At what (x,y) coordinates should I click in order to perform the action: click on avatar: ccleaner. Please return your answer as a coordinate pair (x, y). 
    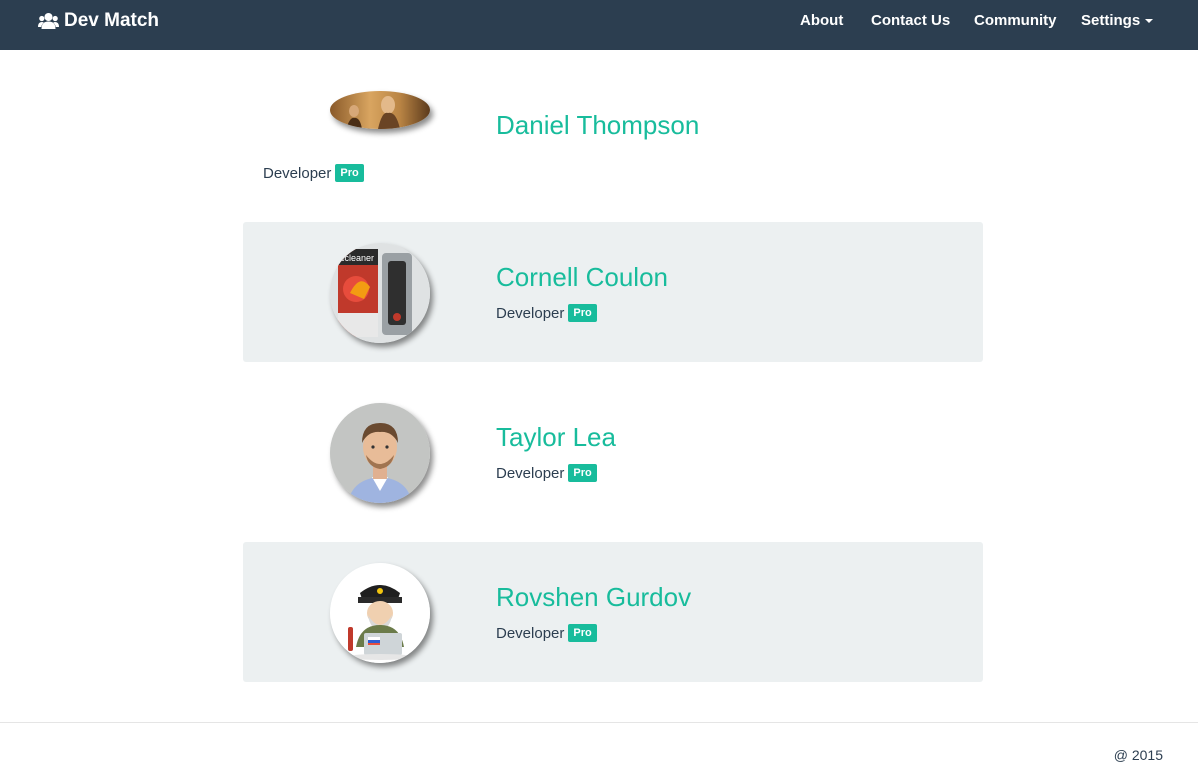
    Looking at the image, I should click on (380, 293).